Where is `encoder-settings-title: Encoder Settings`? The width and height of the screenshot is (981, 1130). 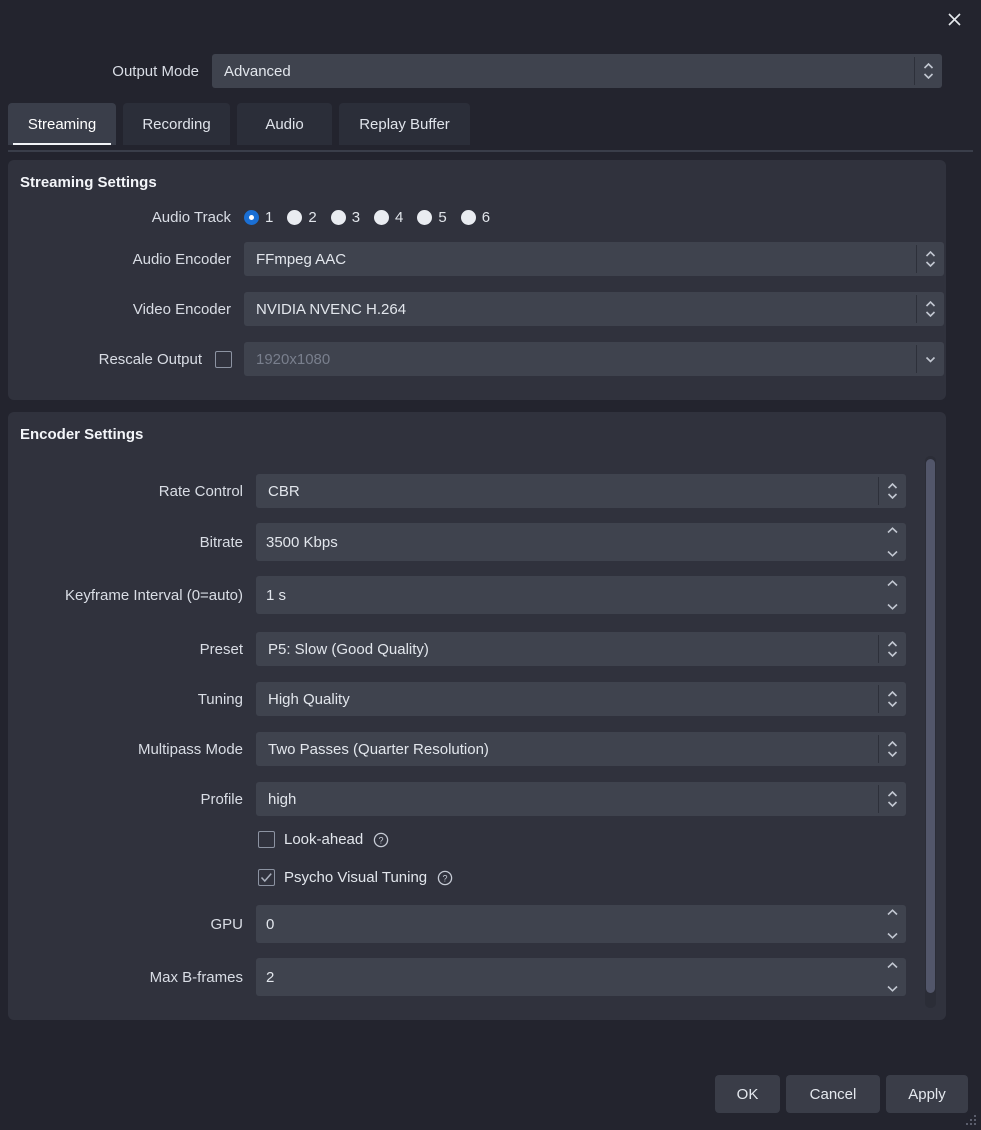 encoder-settings-title: Encoder Settings is located at coordinates (82, 434).